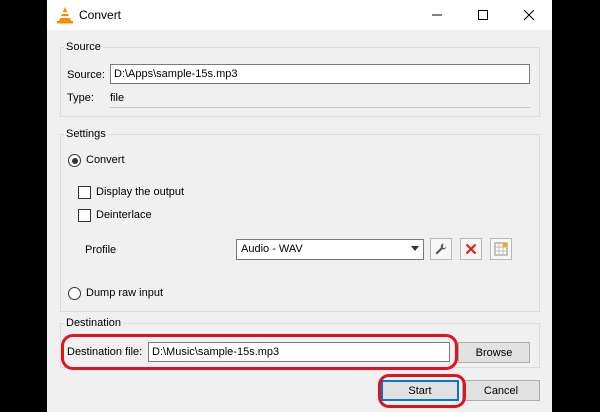  I want to click on chevron-down-icon, so click(415, 248).